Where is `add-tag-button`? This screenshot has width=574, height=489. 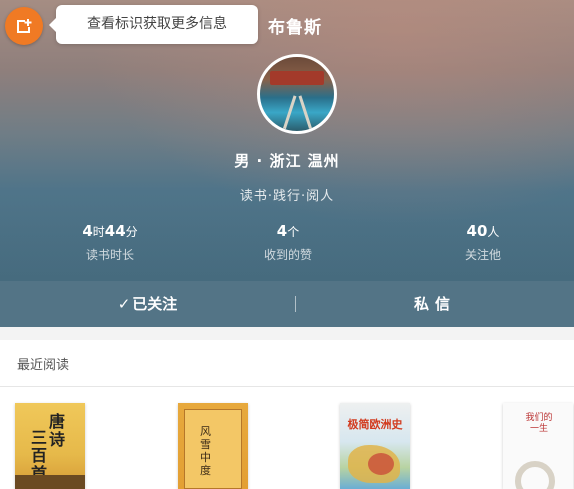
add-tag-button is located at coordinates (24, 26).